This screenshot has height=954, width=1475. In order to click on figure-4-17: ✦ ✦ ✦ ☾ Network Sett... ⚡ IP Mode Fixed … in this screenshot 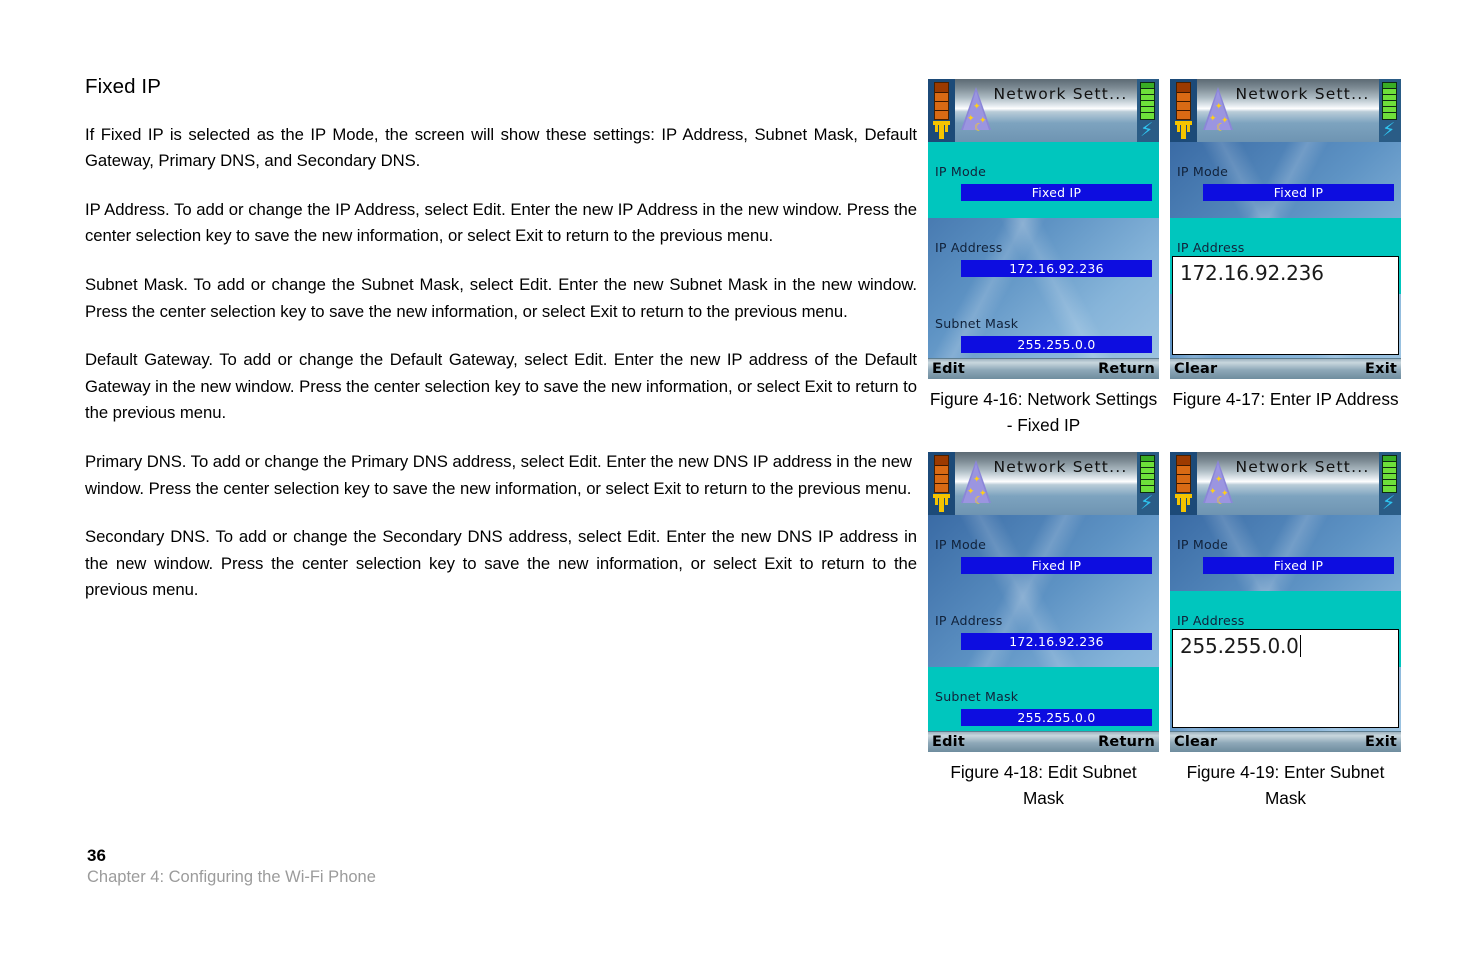, I will do `click(1285, 258)`.